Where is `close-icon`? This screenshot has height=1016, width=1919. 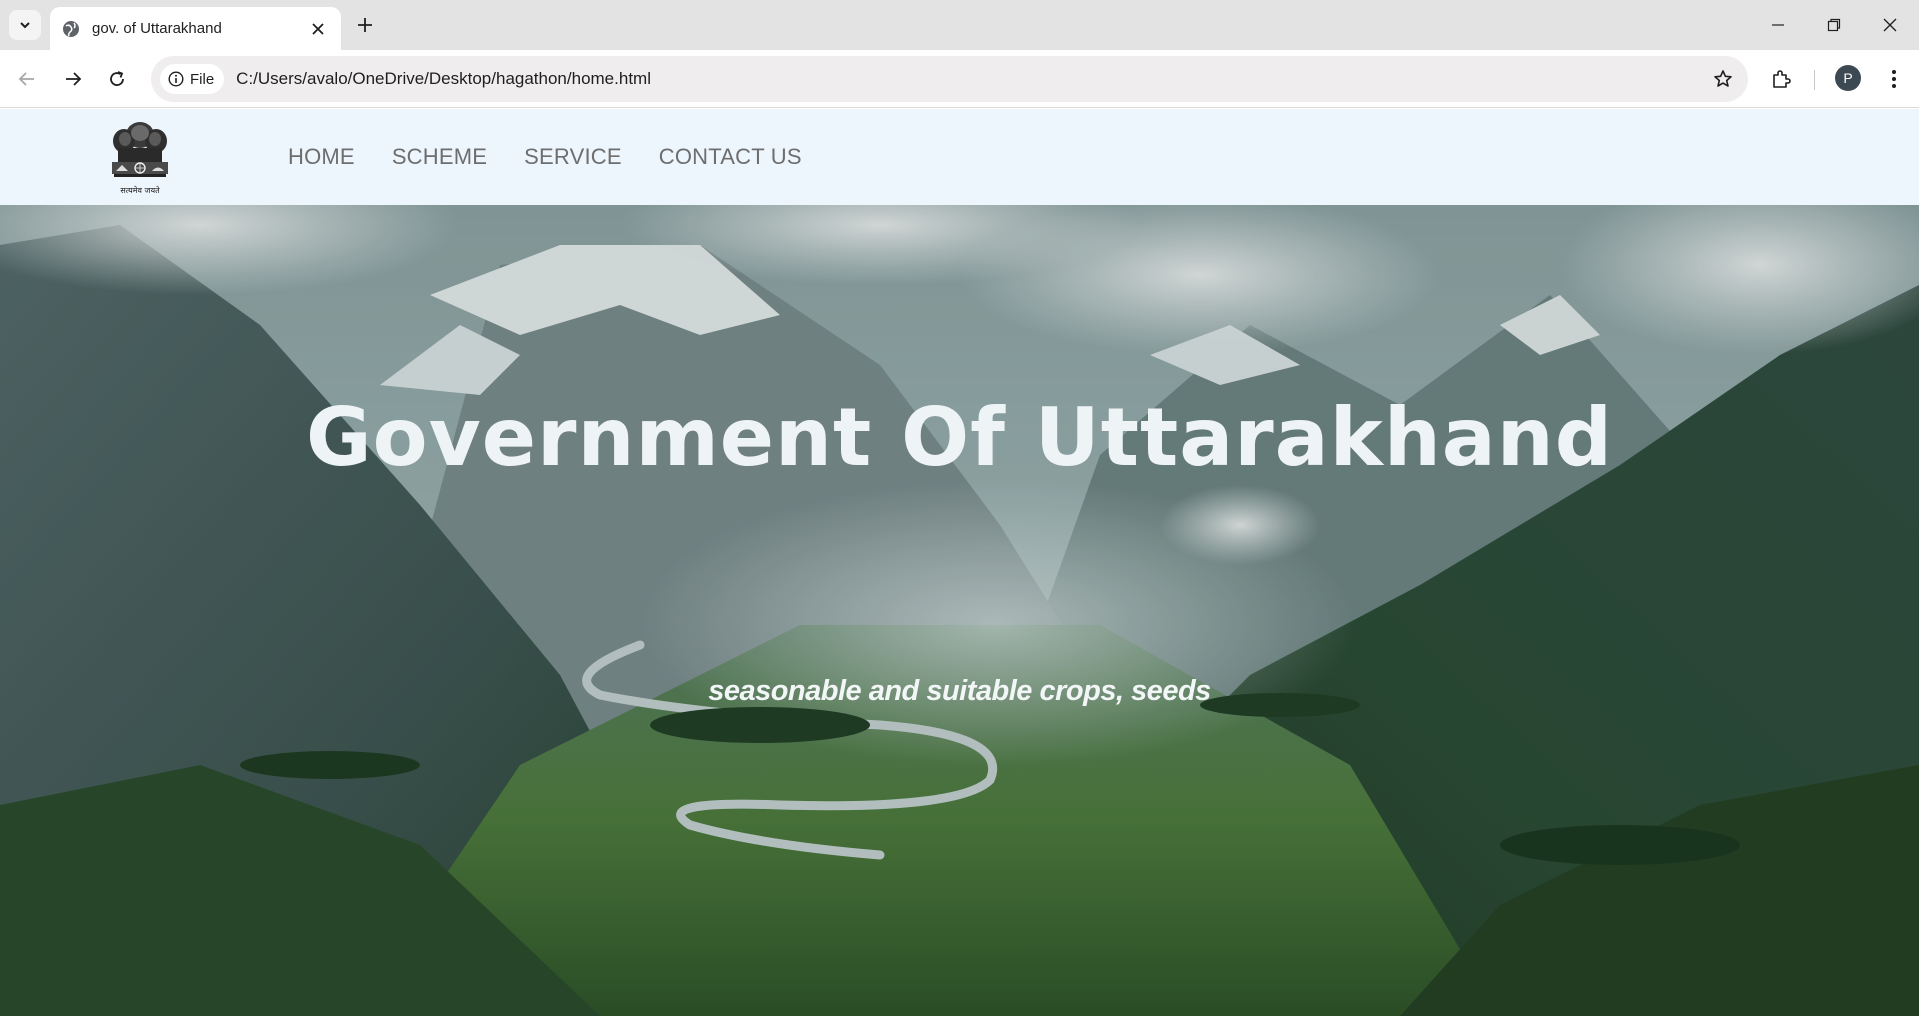
close-icon is located at coordinates (318, 28).